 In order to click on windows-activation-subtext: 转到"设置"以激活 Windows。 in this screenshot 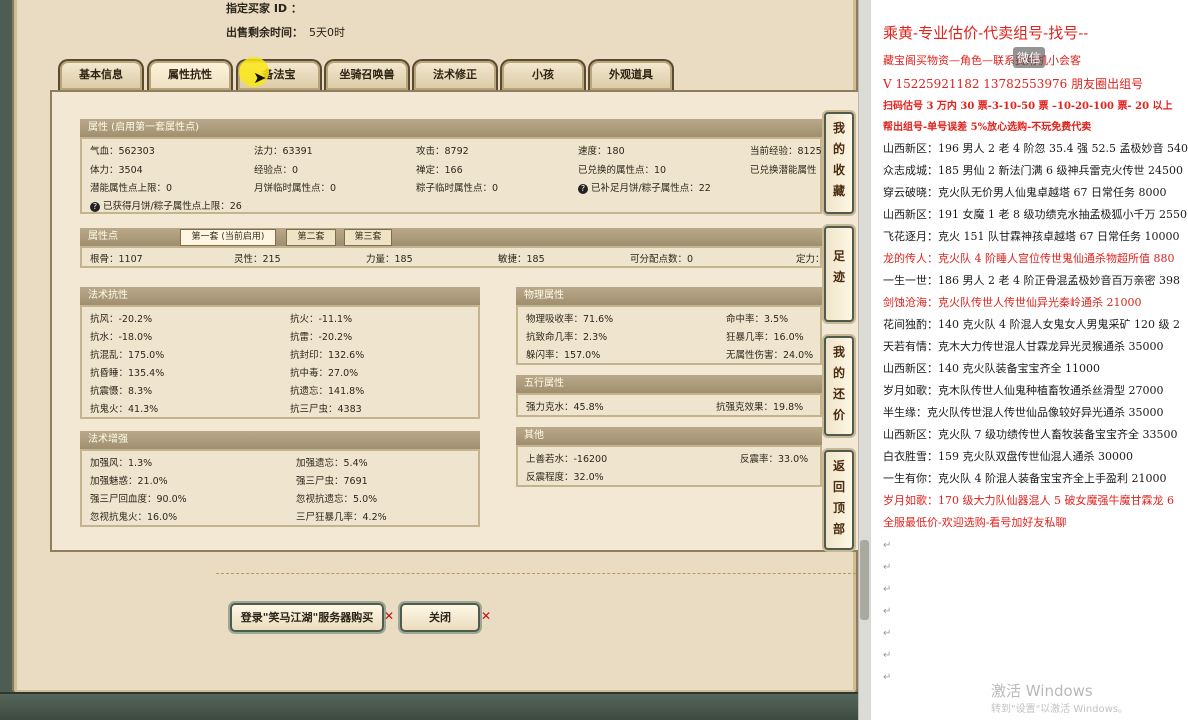, I will do `click(1060, 709)`.